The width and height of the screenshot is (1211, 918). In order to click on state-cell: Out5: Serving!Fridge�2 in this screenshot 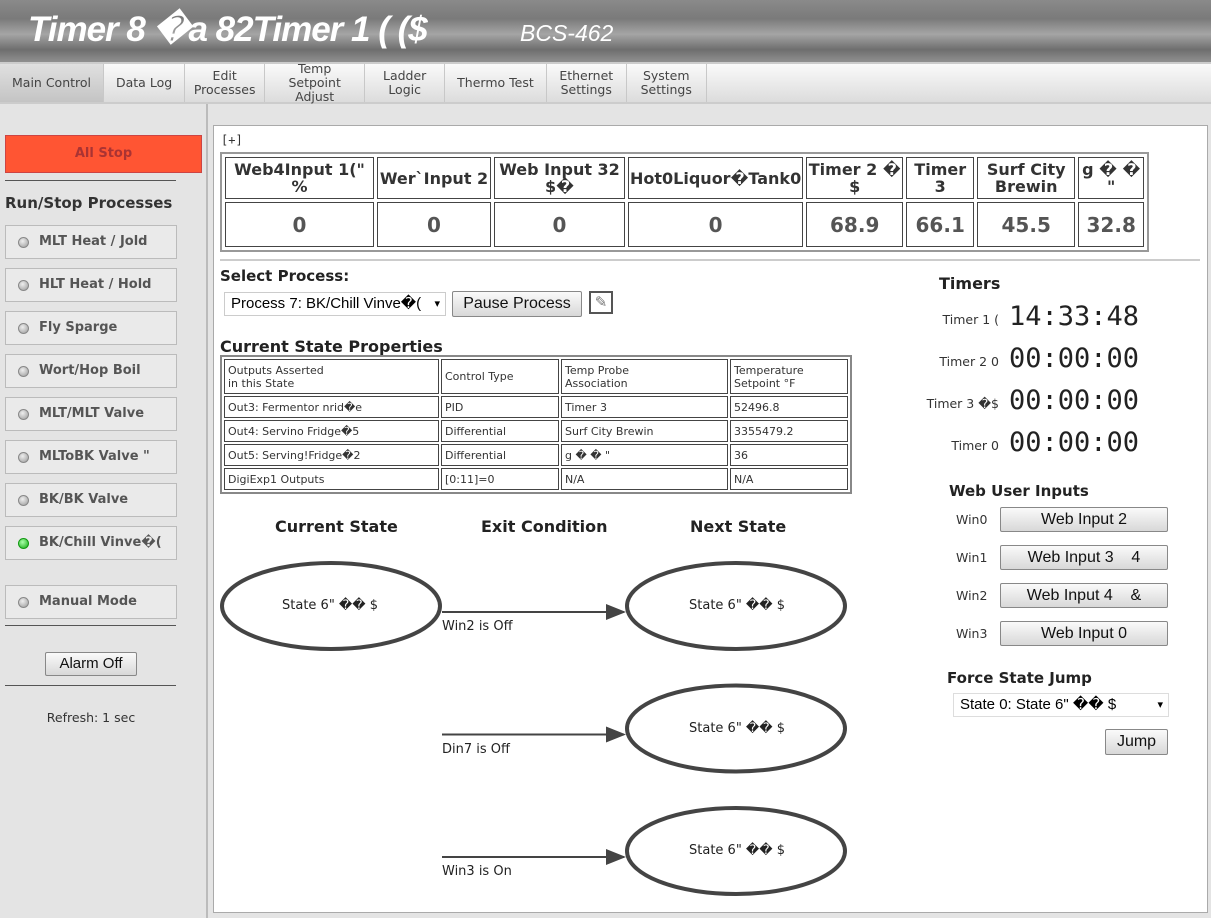, I will do `click(331, 455)`.